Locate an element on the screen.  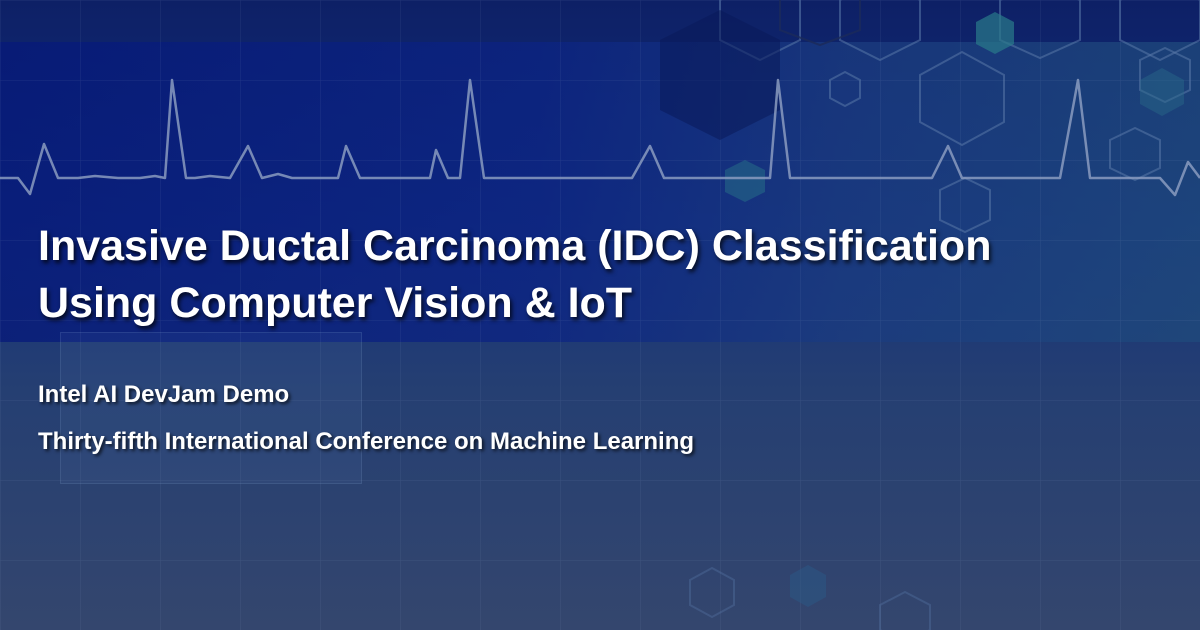
subtitle: Intel AI DevJam Demo is located at coordinates (164, 394).